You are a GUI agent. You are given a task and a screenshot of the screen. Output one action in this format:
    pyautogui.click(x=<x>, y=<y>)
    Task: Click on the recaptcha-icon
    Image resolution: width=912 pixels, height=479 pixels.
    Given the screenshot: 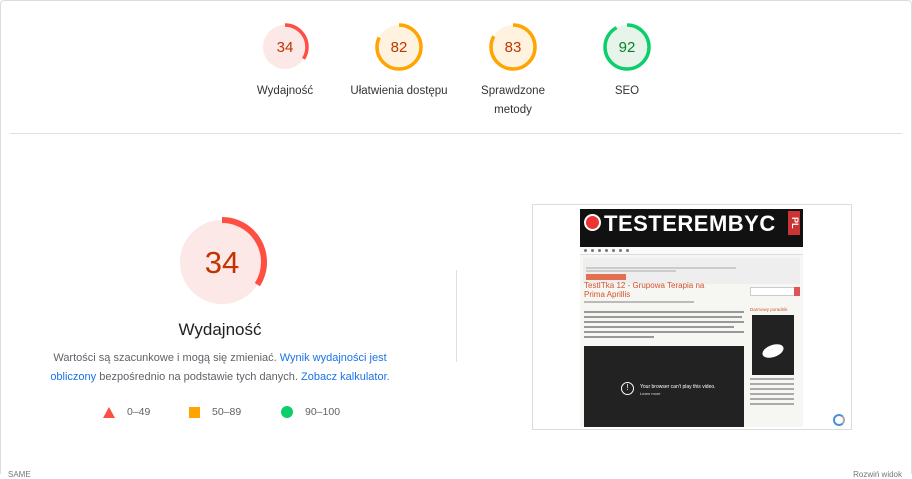 What is the action you would take?
    pyautogui.click(x=839, y=420)
    